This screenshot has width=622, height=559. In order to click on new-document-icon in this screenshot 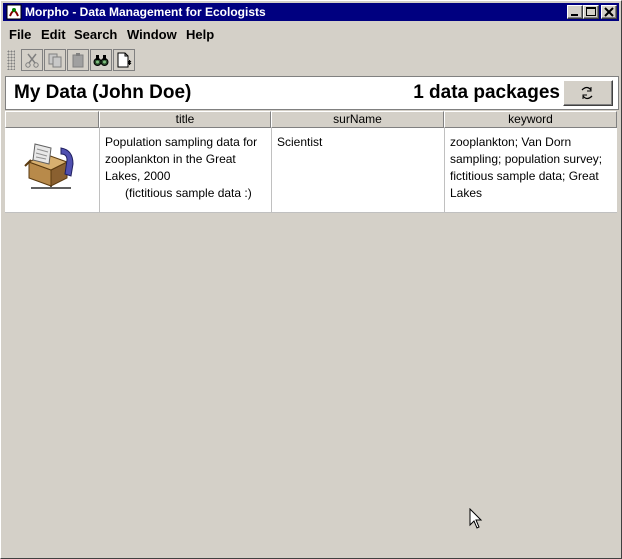, I will do `click(124, 60)`.